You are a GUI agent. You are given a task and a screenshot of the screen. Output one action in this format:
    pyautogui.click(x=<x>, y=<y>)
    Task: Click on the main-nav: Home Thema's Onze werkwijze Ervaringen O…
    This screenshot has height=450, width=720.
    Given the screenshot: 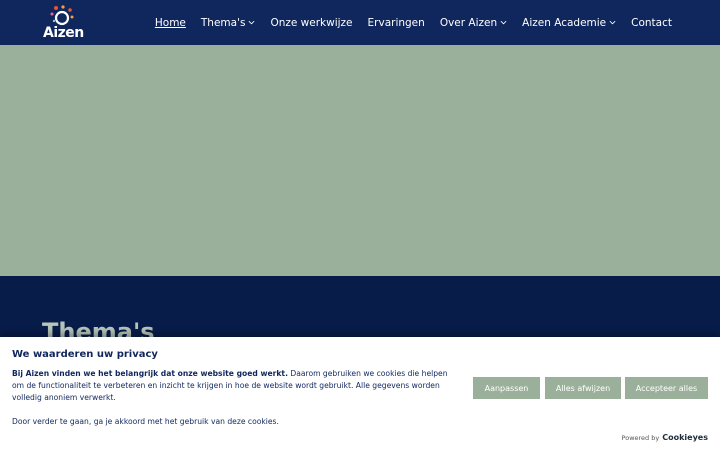 What is the action you would take?
    pyautogui.click(x=406, y=22)
    